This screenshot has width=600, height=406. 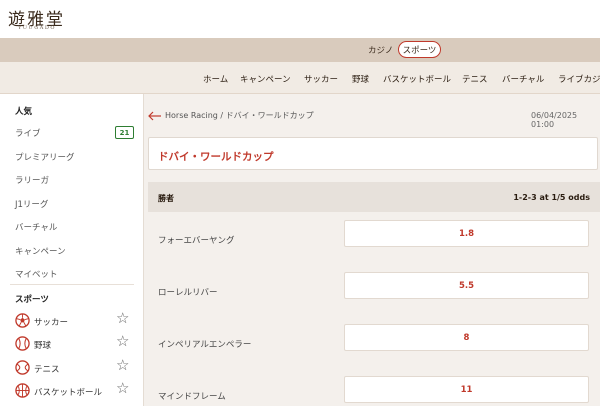 I want to click on baseball-icon, so click(x=22, y=343).